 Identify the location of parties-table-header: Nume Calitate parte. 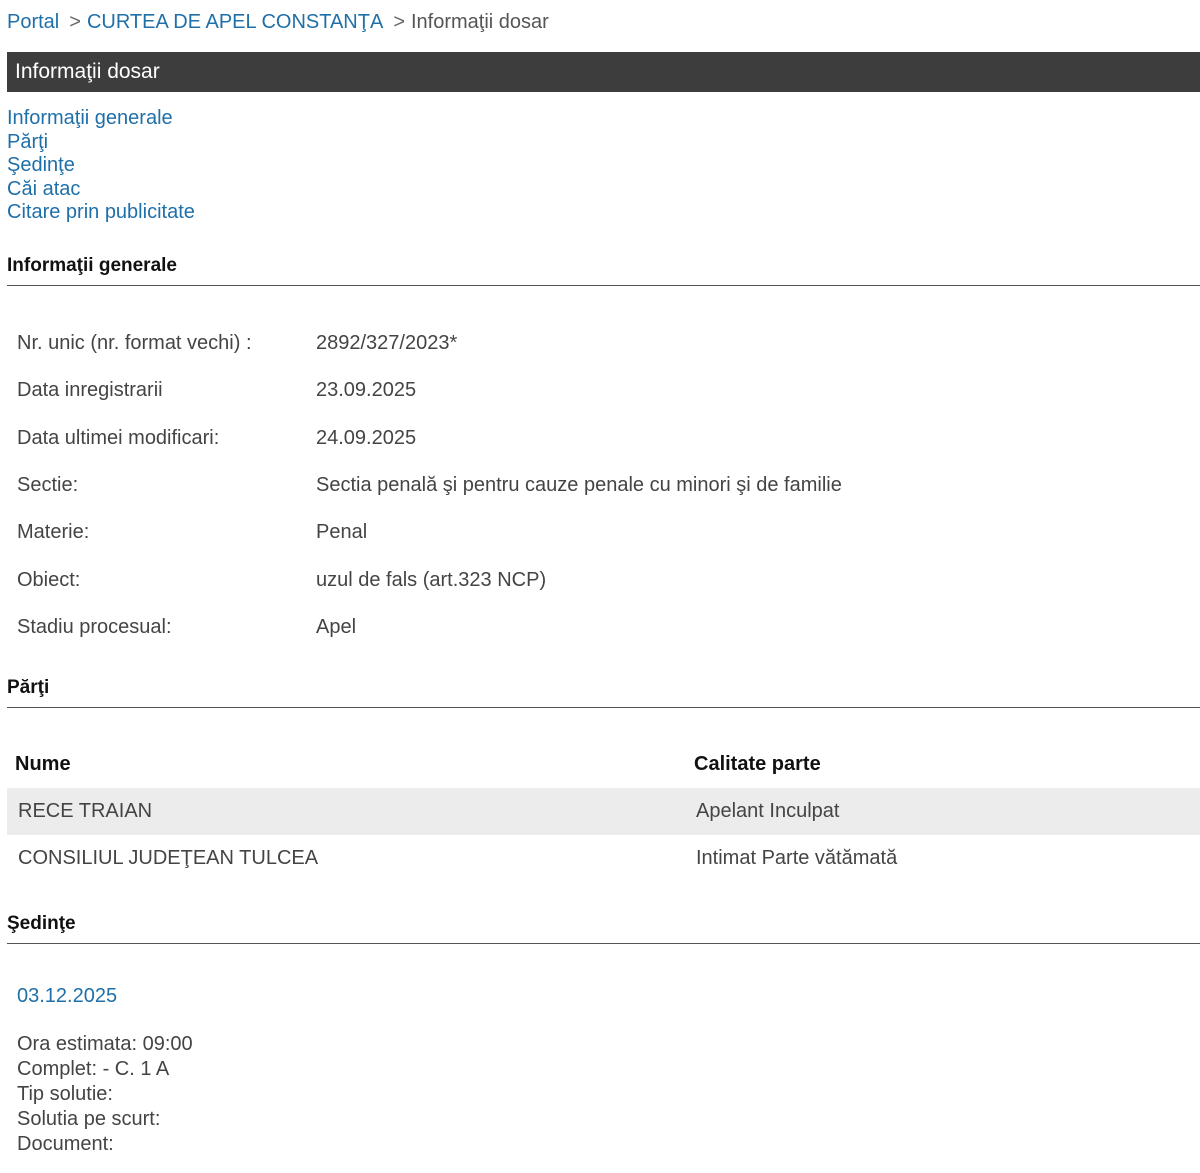
(603, 764).